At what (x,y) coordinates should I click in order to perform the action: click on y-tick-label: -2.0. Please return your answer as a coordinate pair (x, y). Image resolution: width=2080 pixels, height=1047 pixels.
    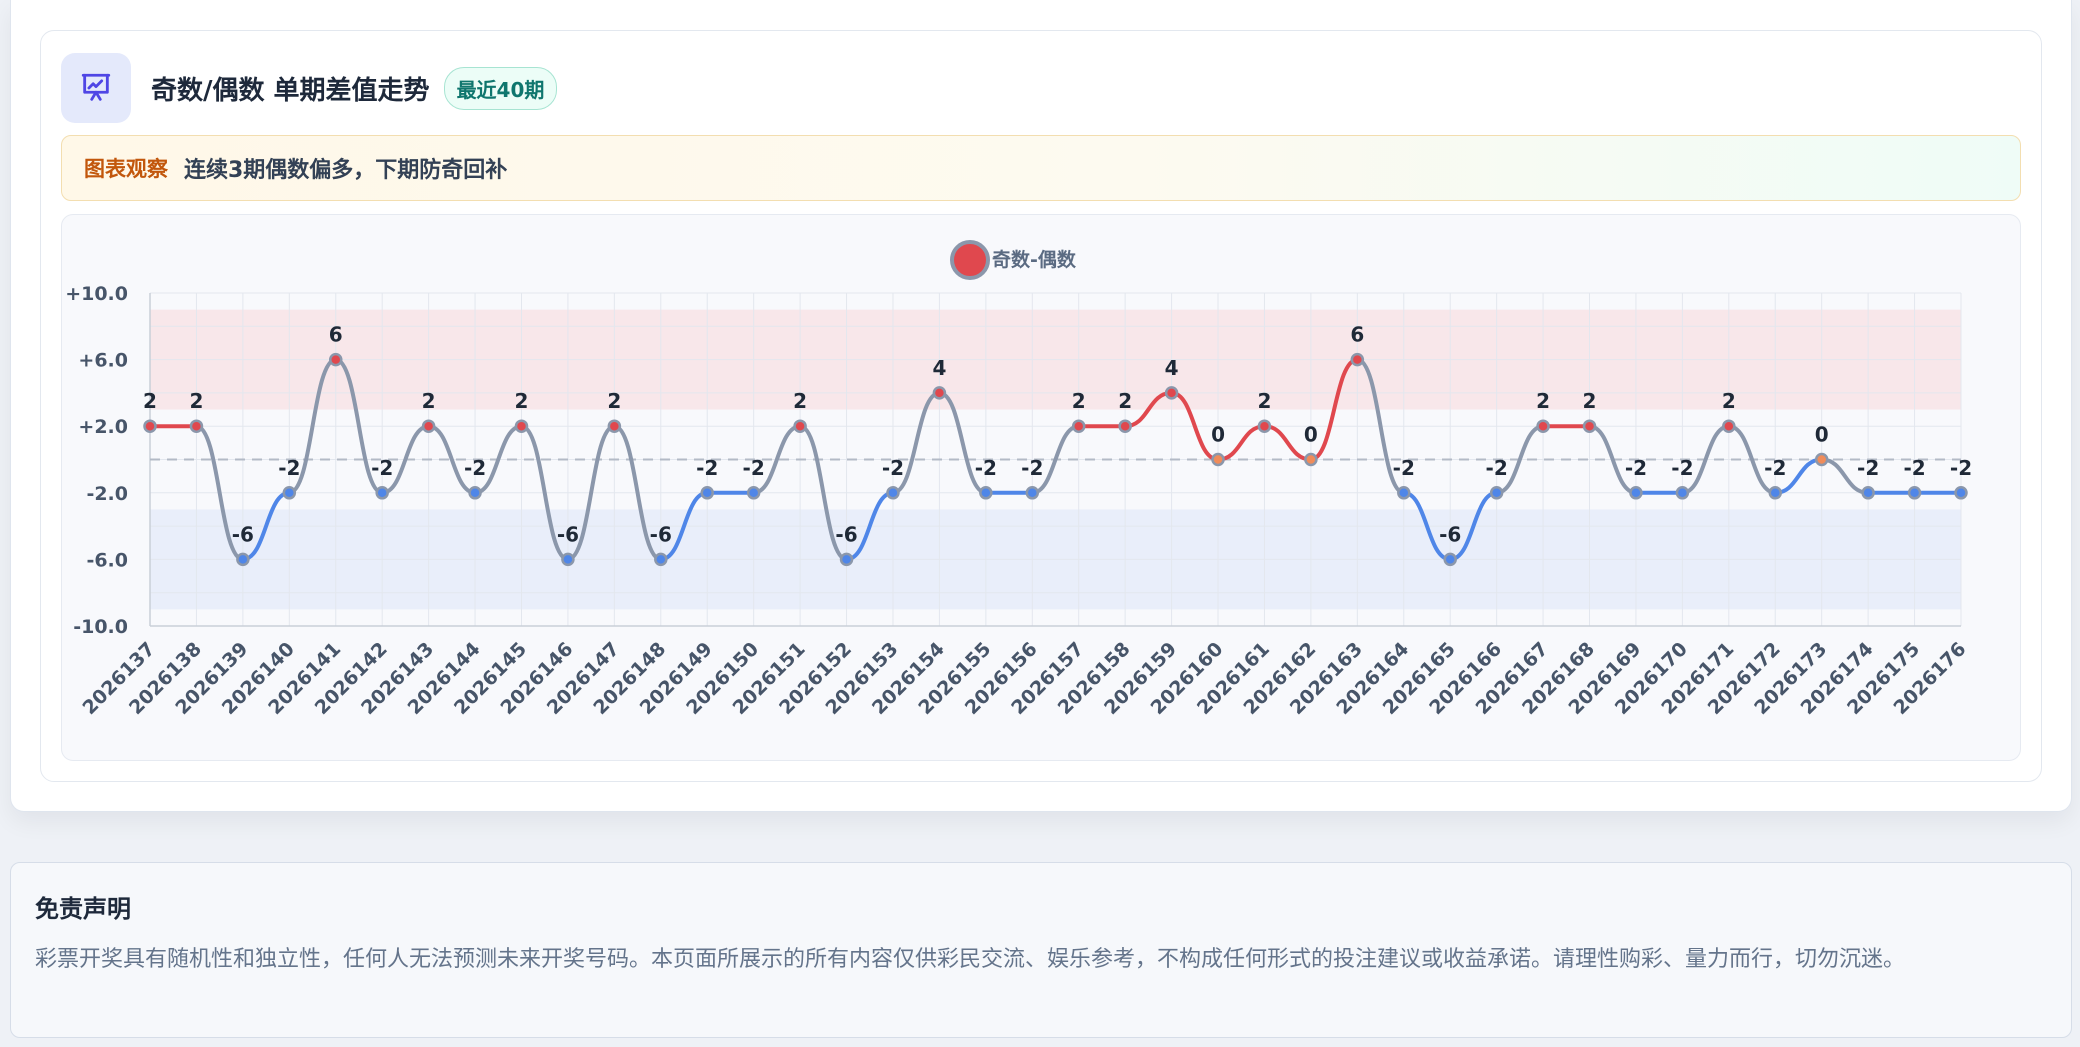
    Looking at the image, I should click on (107, 494).